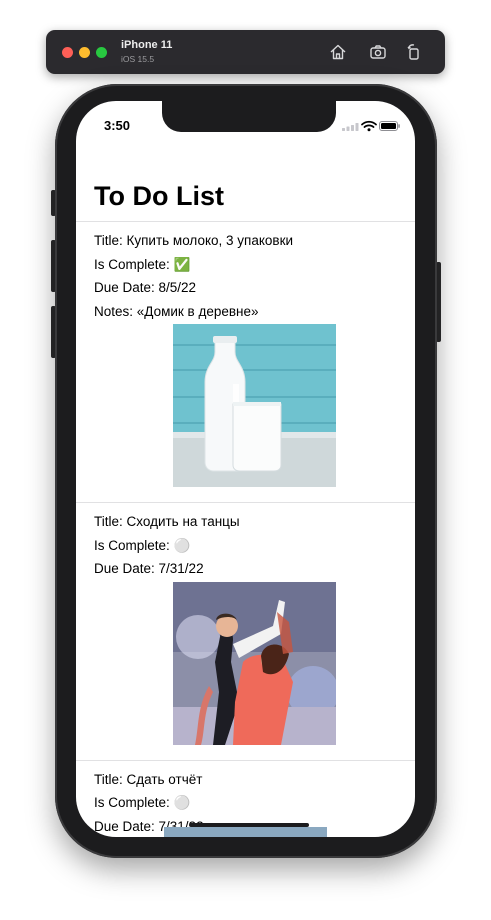 This screenshot has height=920, width=491. I want to click on cellular-signal-icon, so click(350, 127).